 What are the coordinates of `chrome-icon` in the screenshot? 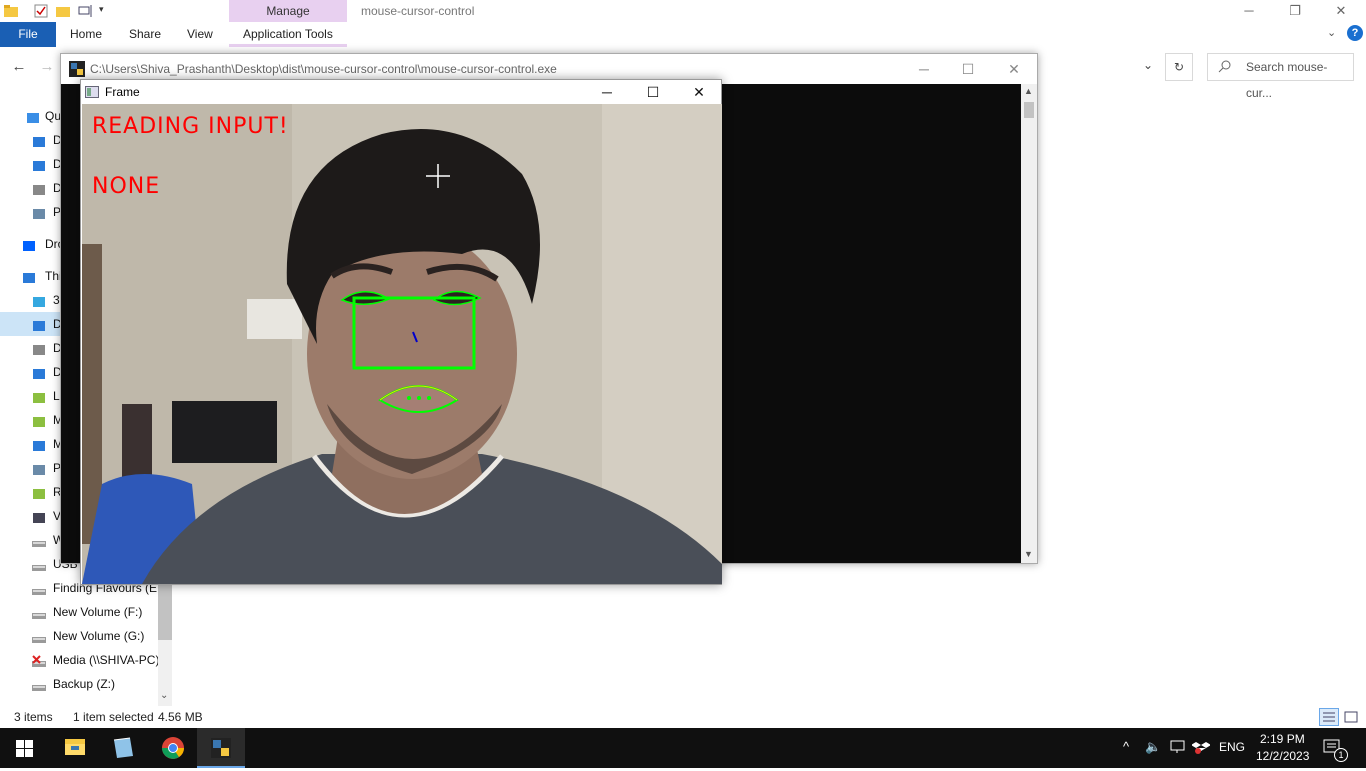 It's located at (173, 748).